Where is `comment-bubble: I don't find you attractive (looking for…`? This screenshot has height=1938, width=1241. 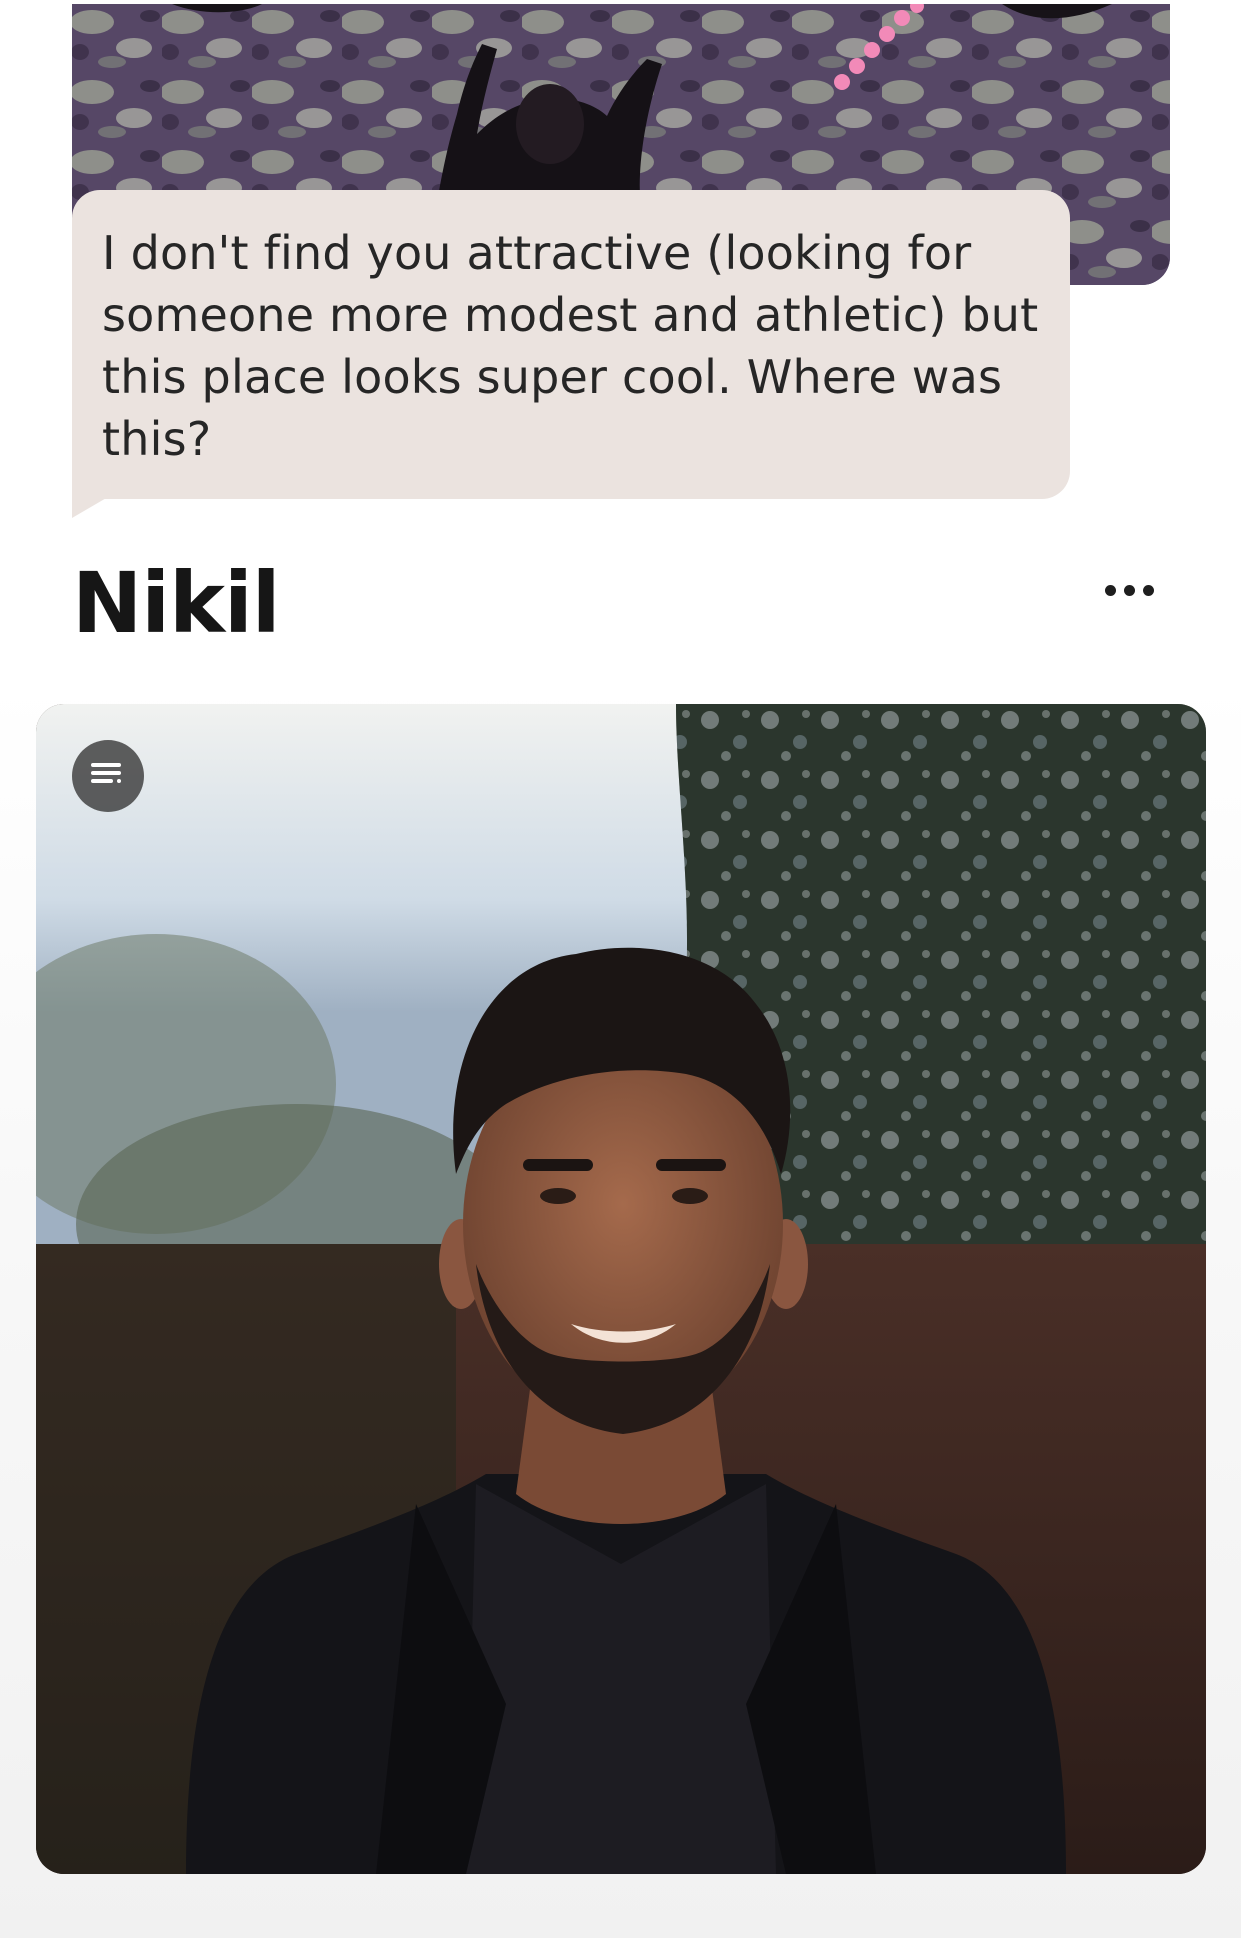
comment-bubble: I don't find you attractive (looking for… is located at coordinates (571, 344).